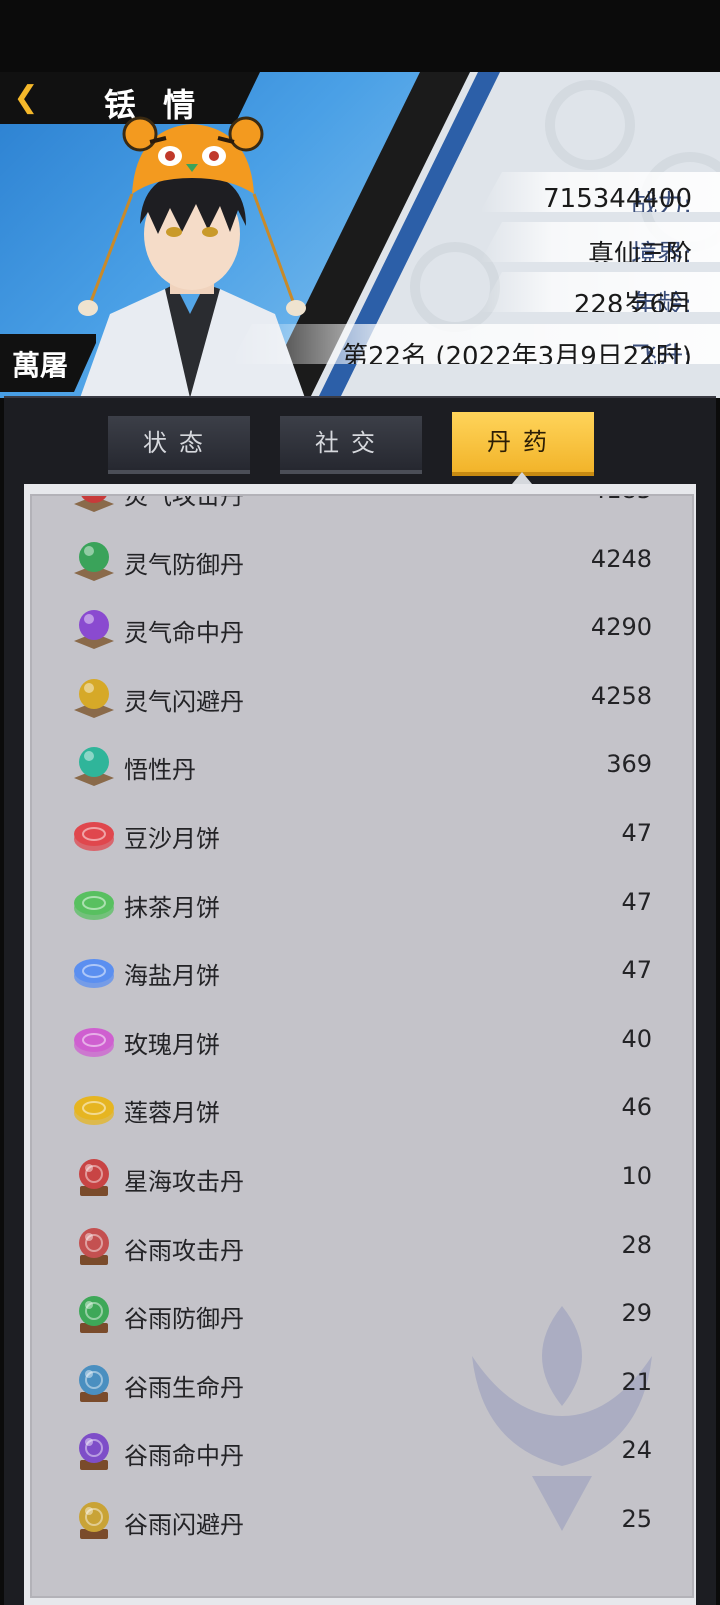 Image resolution: width=720 pixels, height=1605 pixels. Describe the element at coordinates (94, 836) in the screenshot. I see `mooncake-red-icon` at that location.